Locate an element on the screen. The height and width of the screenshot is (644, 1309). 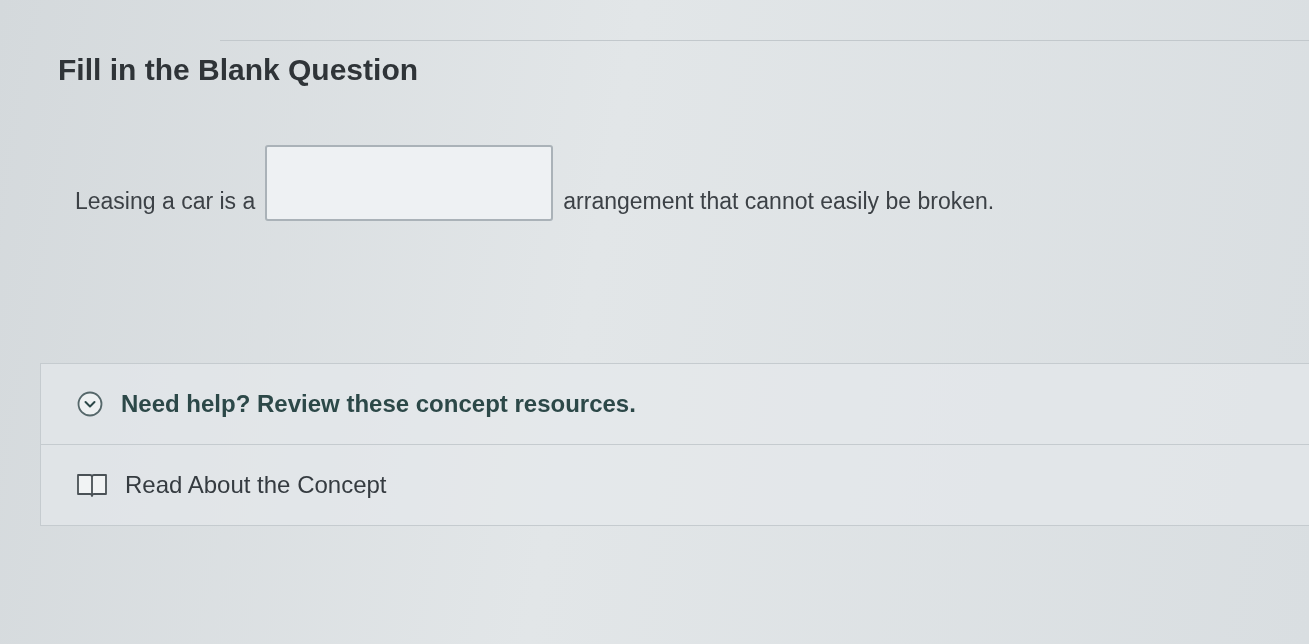
question-title: Fill in the Blank Question is located at coordinates (239, 70).